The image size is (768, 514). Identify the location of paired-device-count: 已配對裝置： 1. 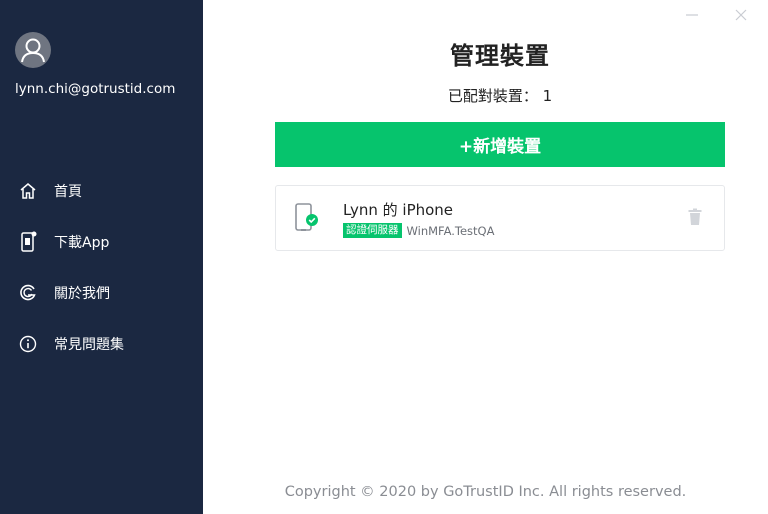
(500, 96).